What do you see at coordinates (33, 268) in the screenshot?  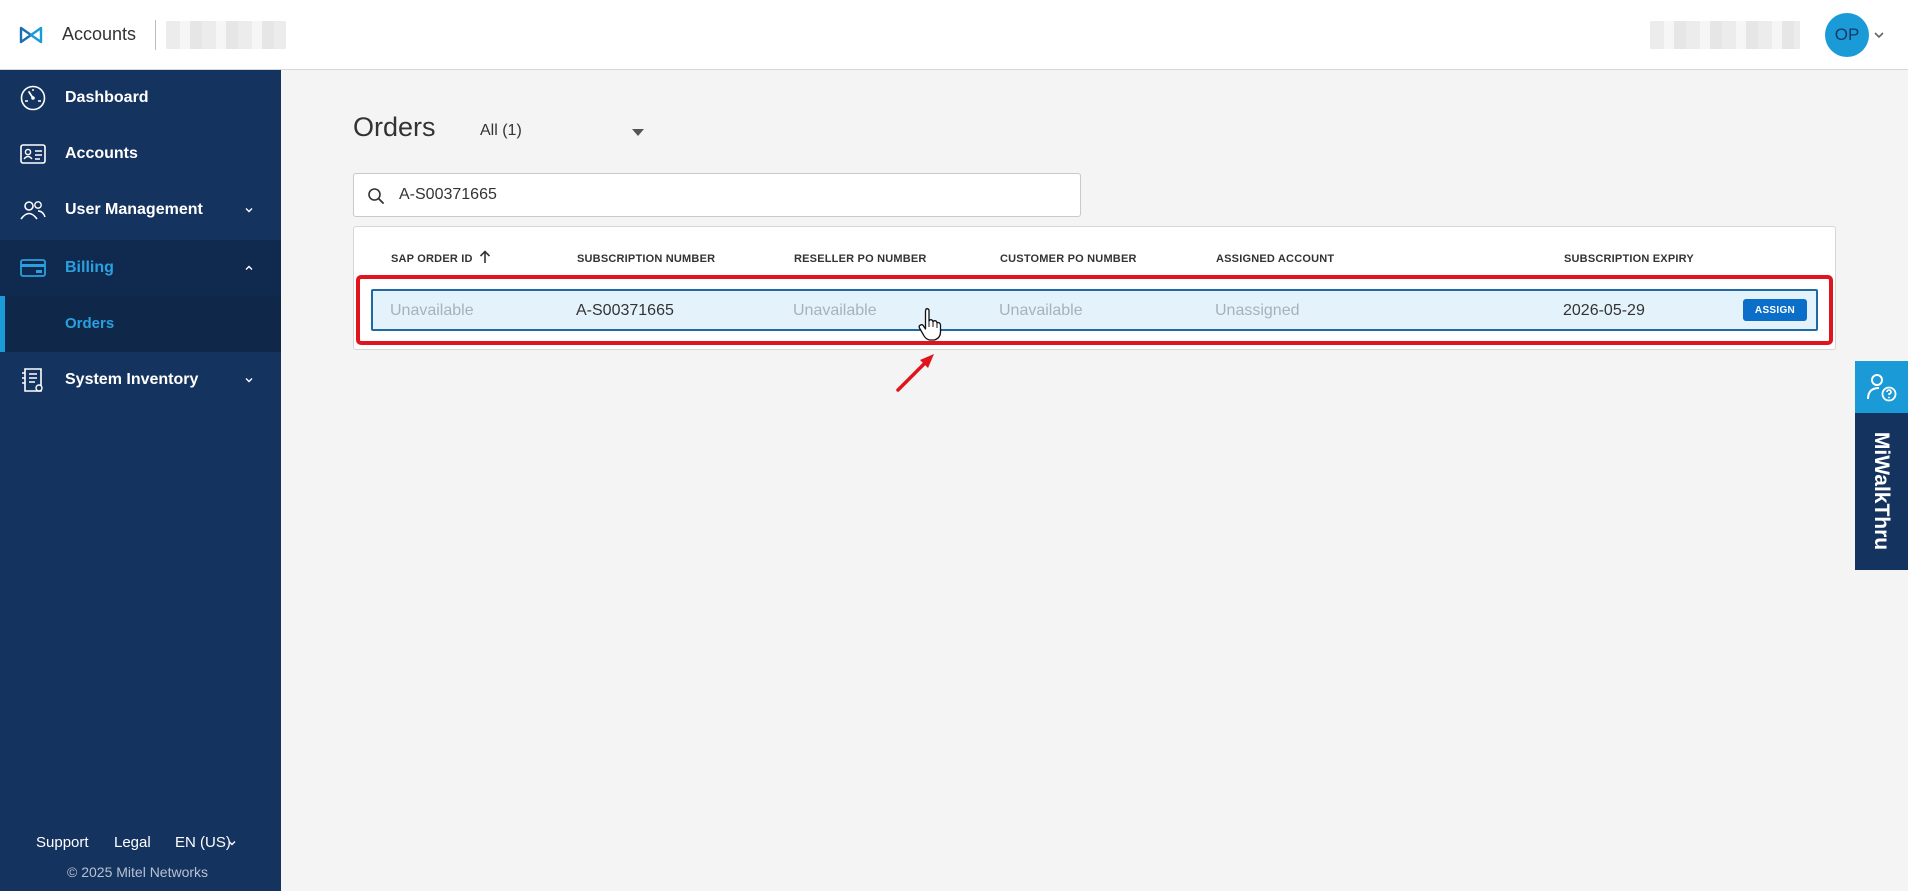 I see `credit-card-icon` at bounding box center [33, 268].